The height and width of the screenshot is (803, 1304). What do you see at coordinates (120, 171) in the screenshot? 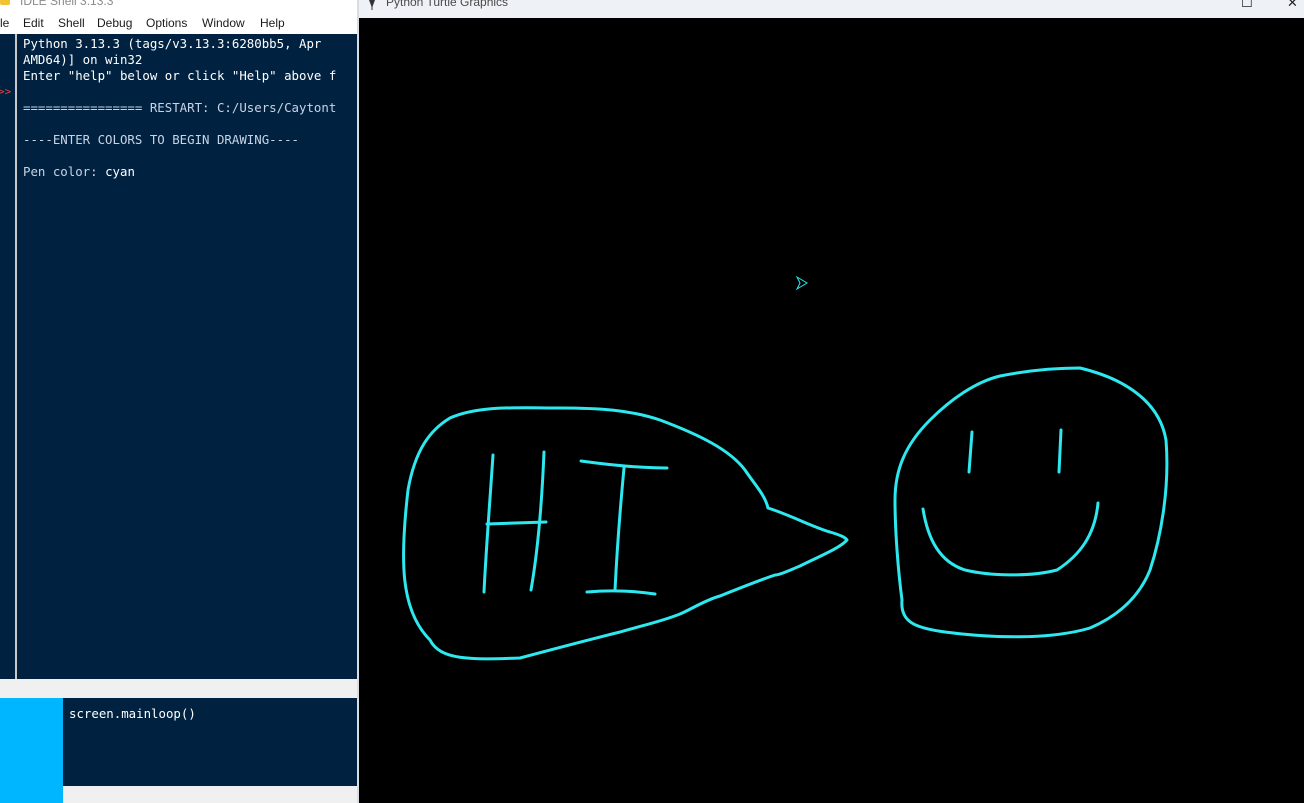
I see `prompt-input-value: cyan` at bounding box center [120, 171].